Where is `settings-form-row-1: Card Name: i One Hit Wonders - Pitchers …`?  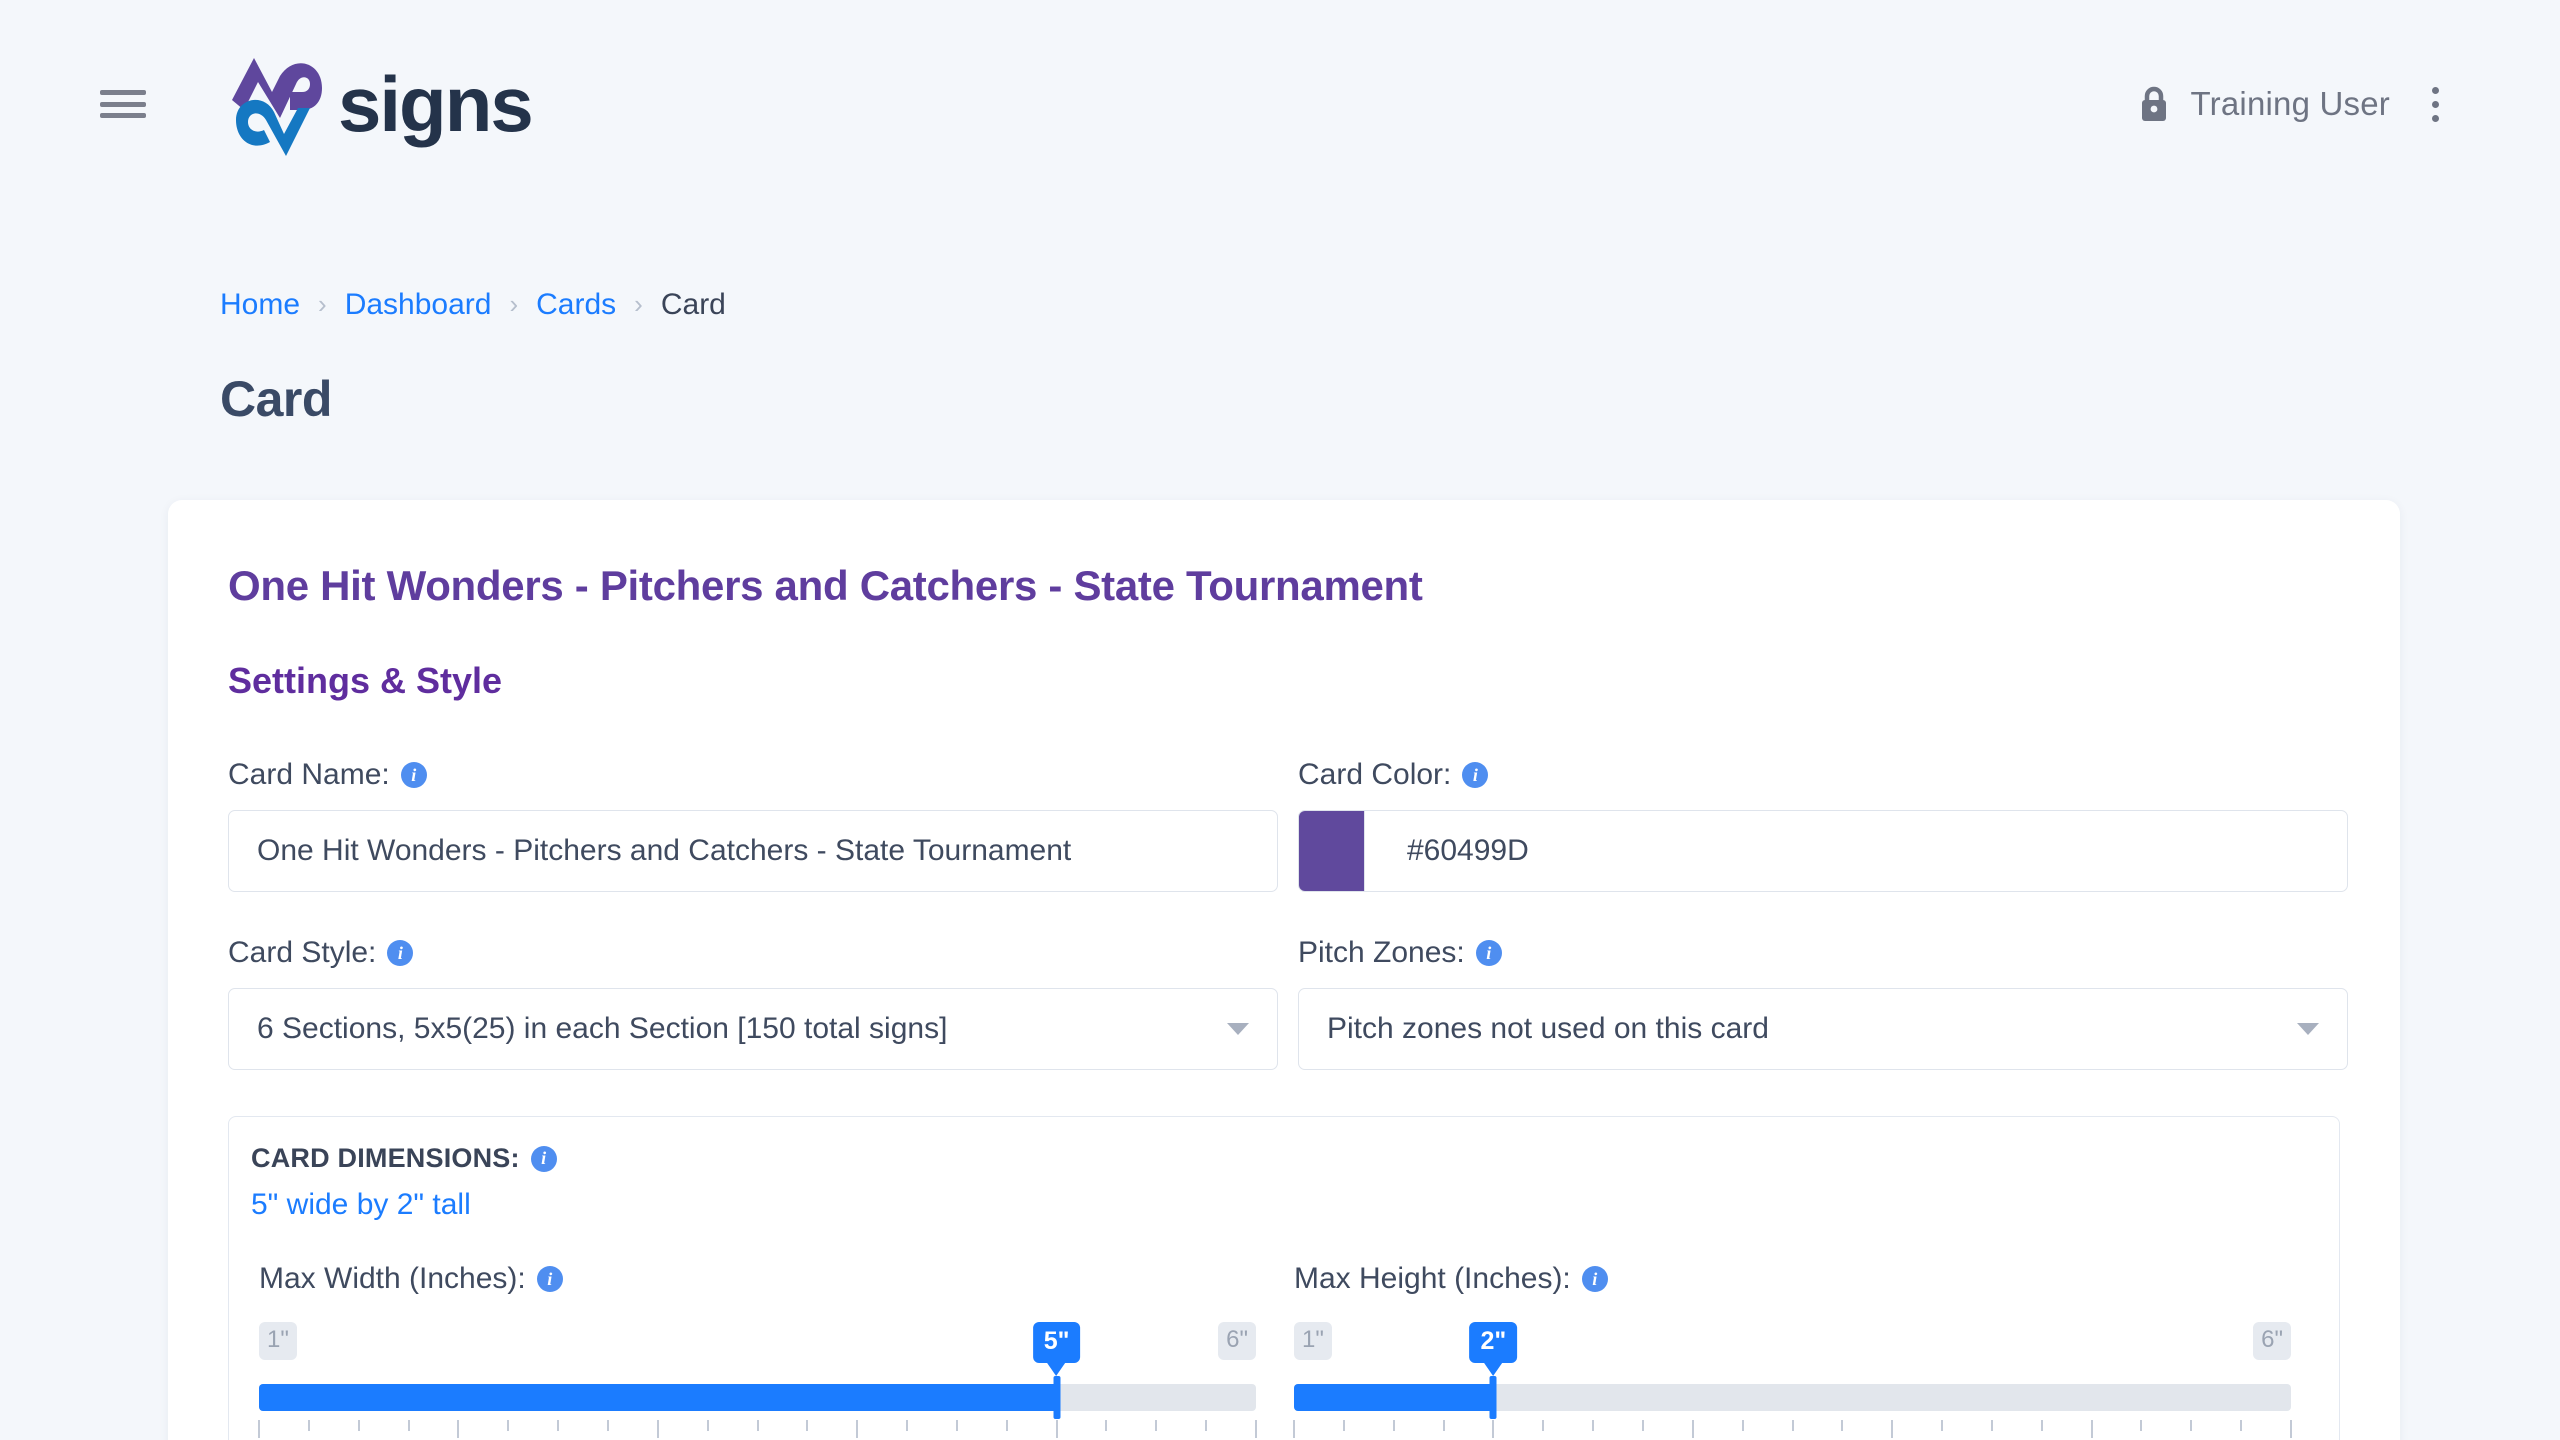
settings-form-row-1: Card Name: i One Hit Wonders - Pitchers … is located at coordinates (1288, 825).